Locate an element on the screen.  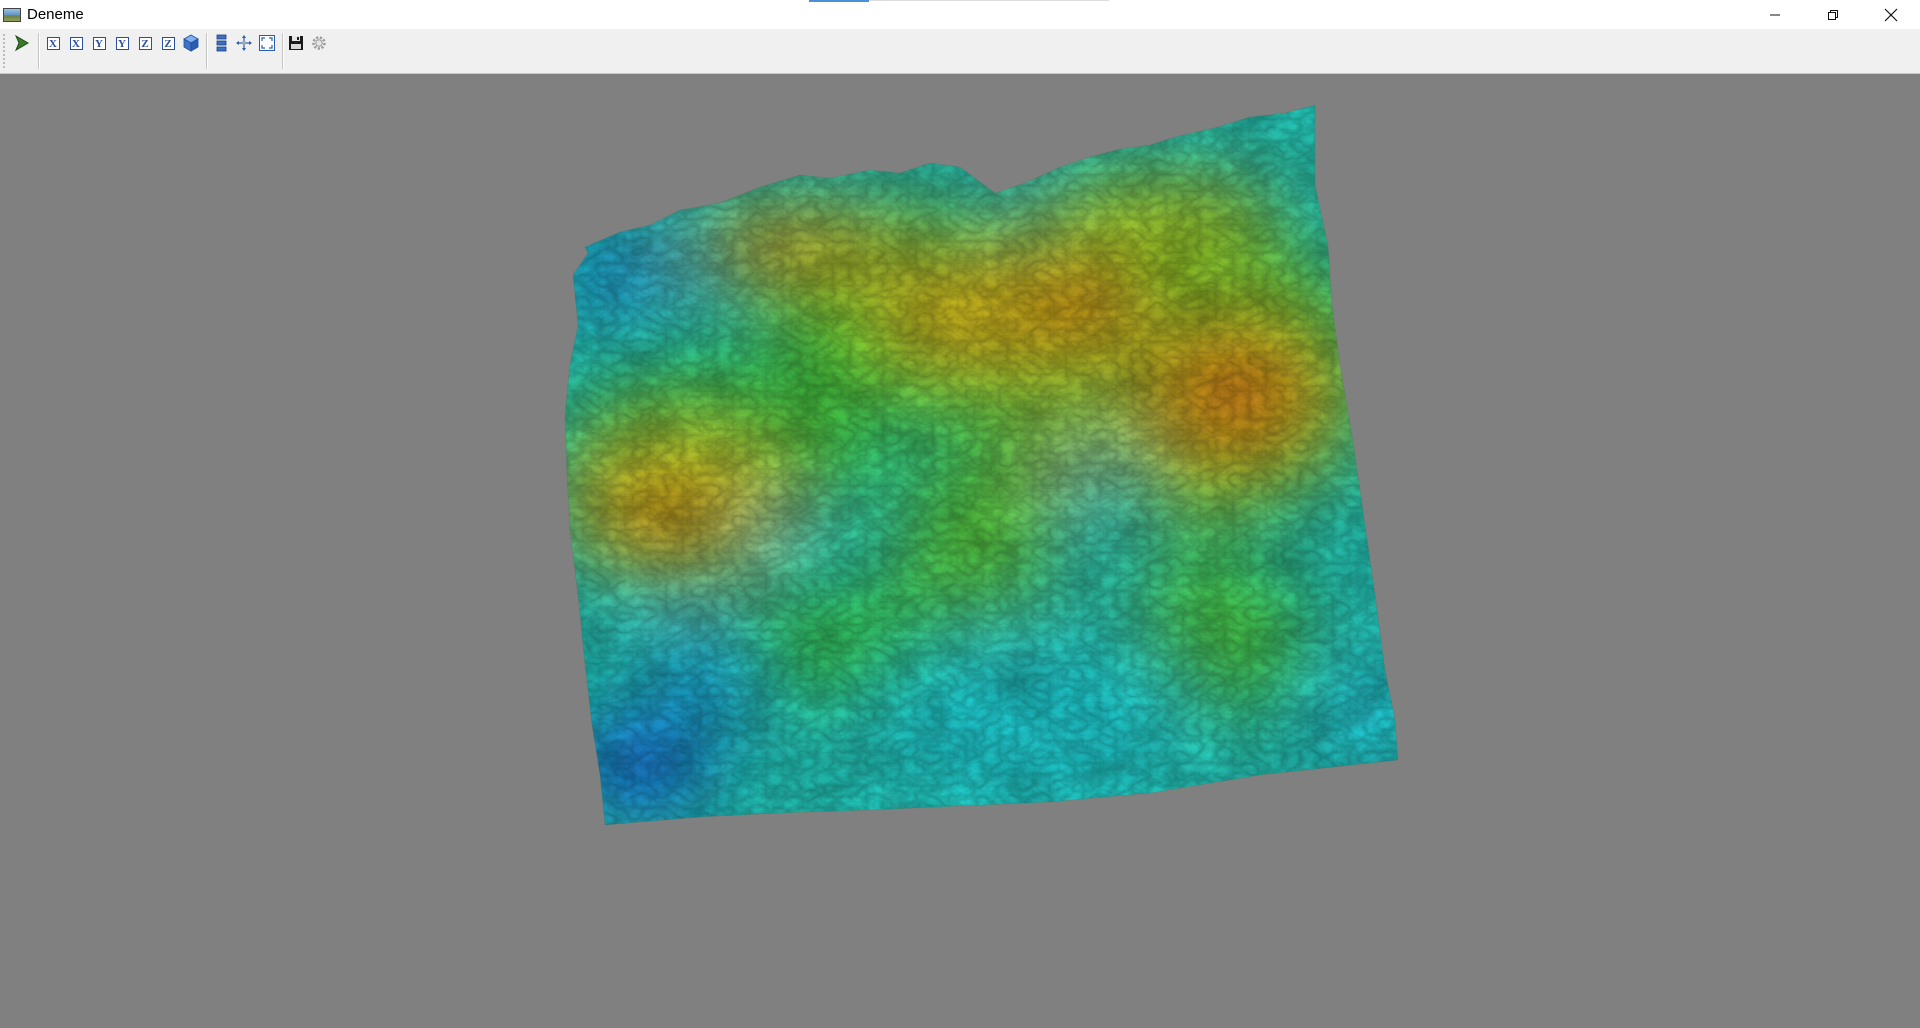
select-pointer-button is located at coordinates (22, 43).